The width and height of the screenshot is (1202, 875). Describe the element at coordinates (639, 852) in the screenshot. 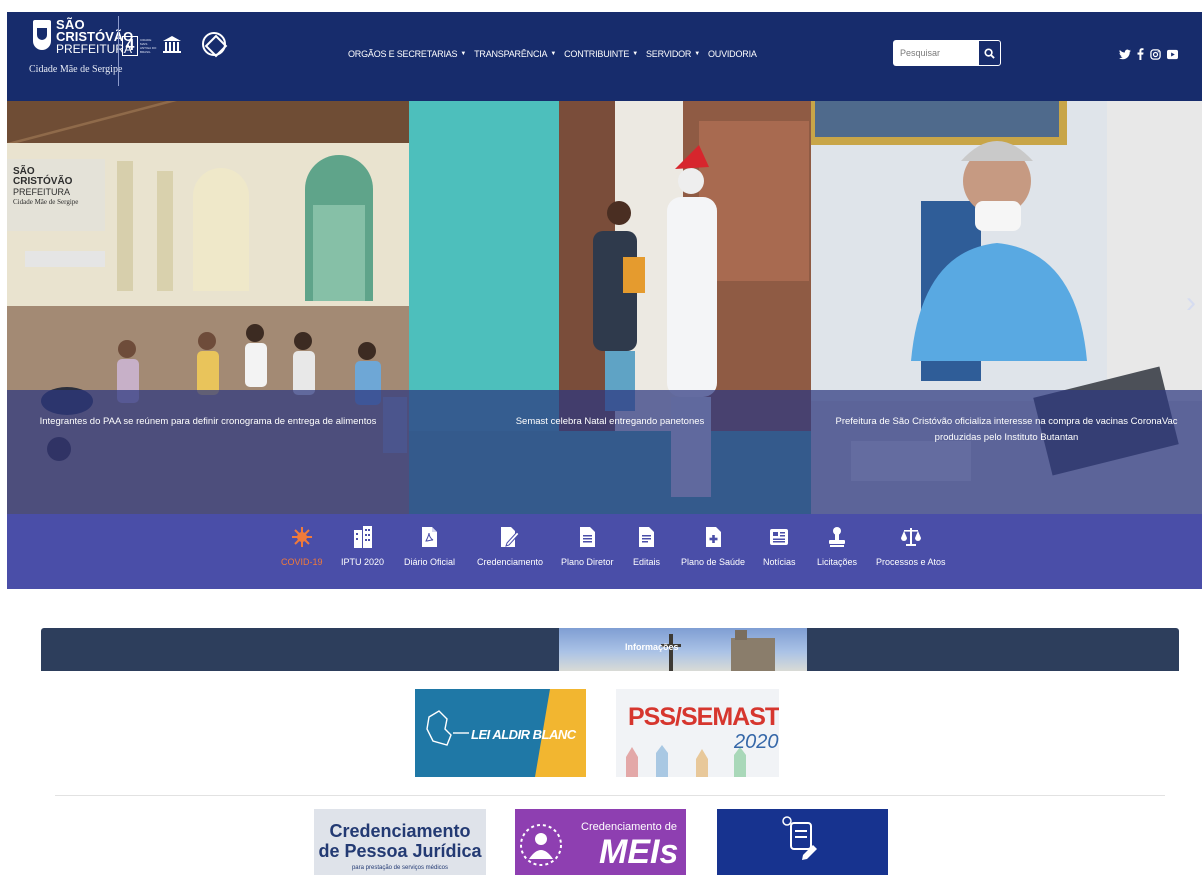

I see `banner-line-2: MEIs` at that location.